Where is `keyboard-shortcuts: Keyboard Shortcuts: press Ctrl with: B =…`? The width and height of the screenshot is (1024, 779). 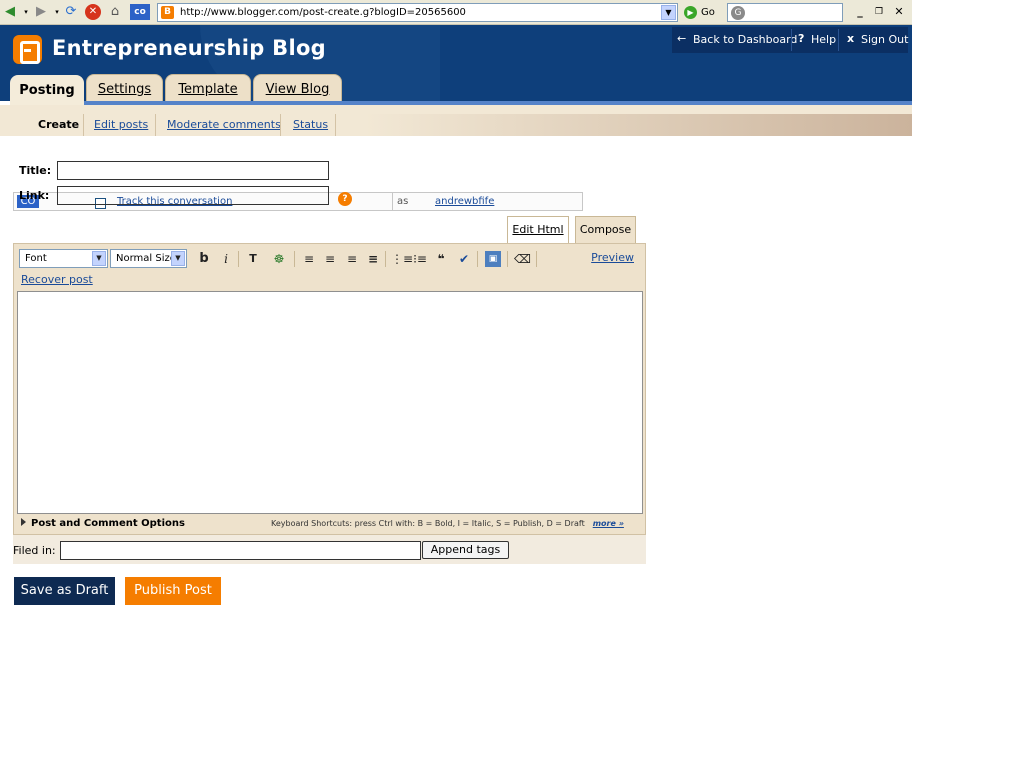
keyboard-shortcuts: Keyboard Shortcuts: press Ctrl with: B =… is located at coordinates (447, 523).